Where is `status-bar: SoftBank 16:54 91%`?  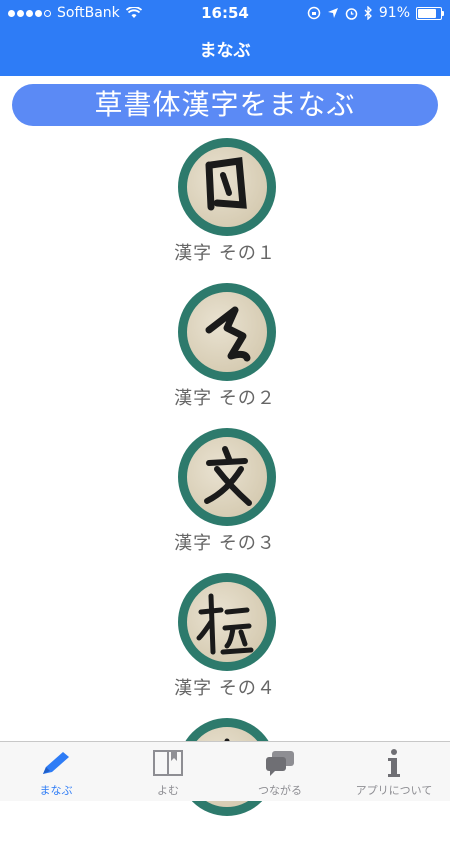 status-bar: SoftBank 16:54 91% is located at coordinates (225, 14).